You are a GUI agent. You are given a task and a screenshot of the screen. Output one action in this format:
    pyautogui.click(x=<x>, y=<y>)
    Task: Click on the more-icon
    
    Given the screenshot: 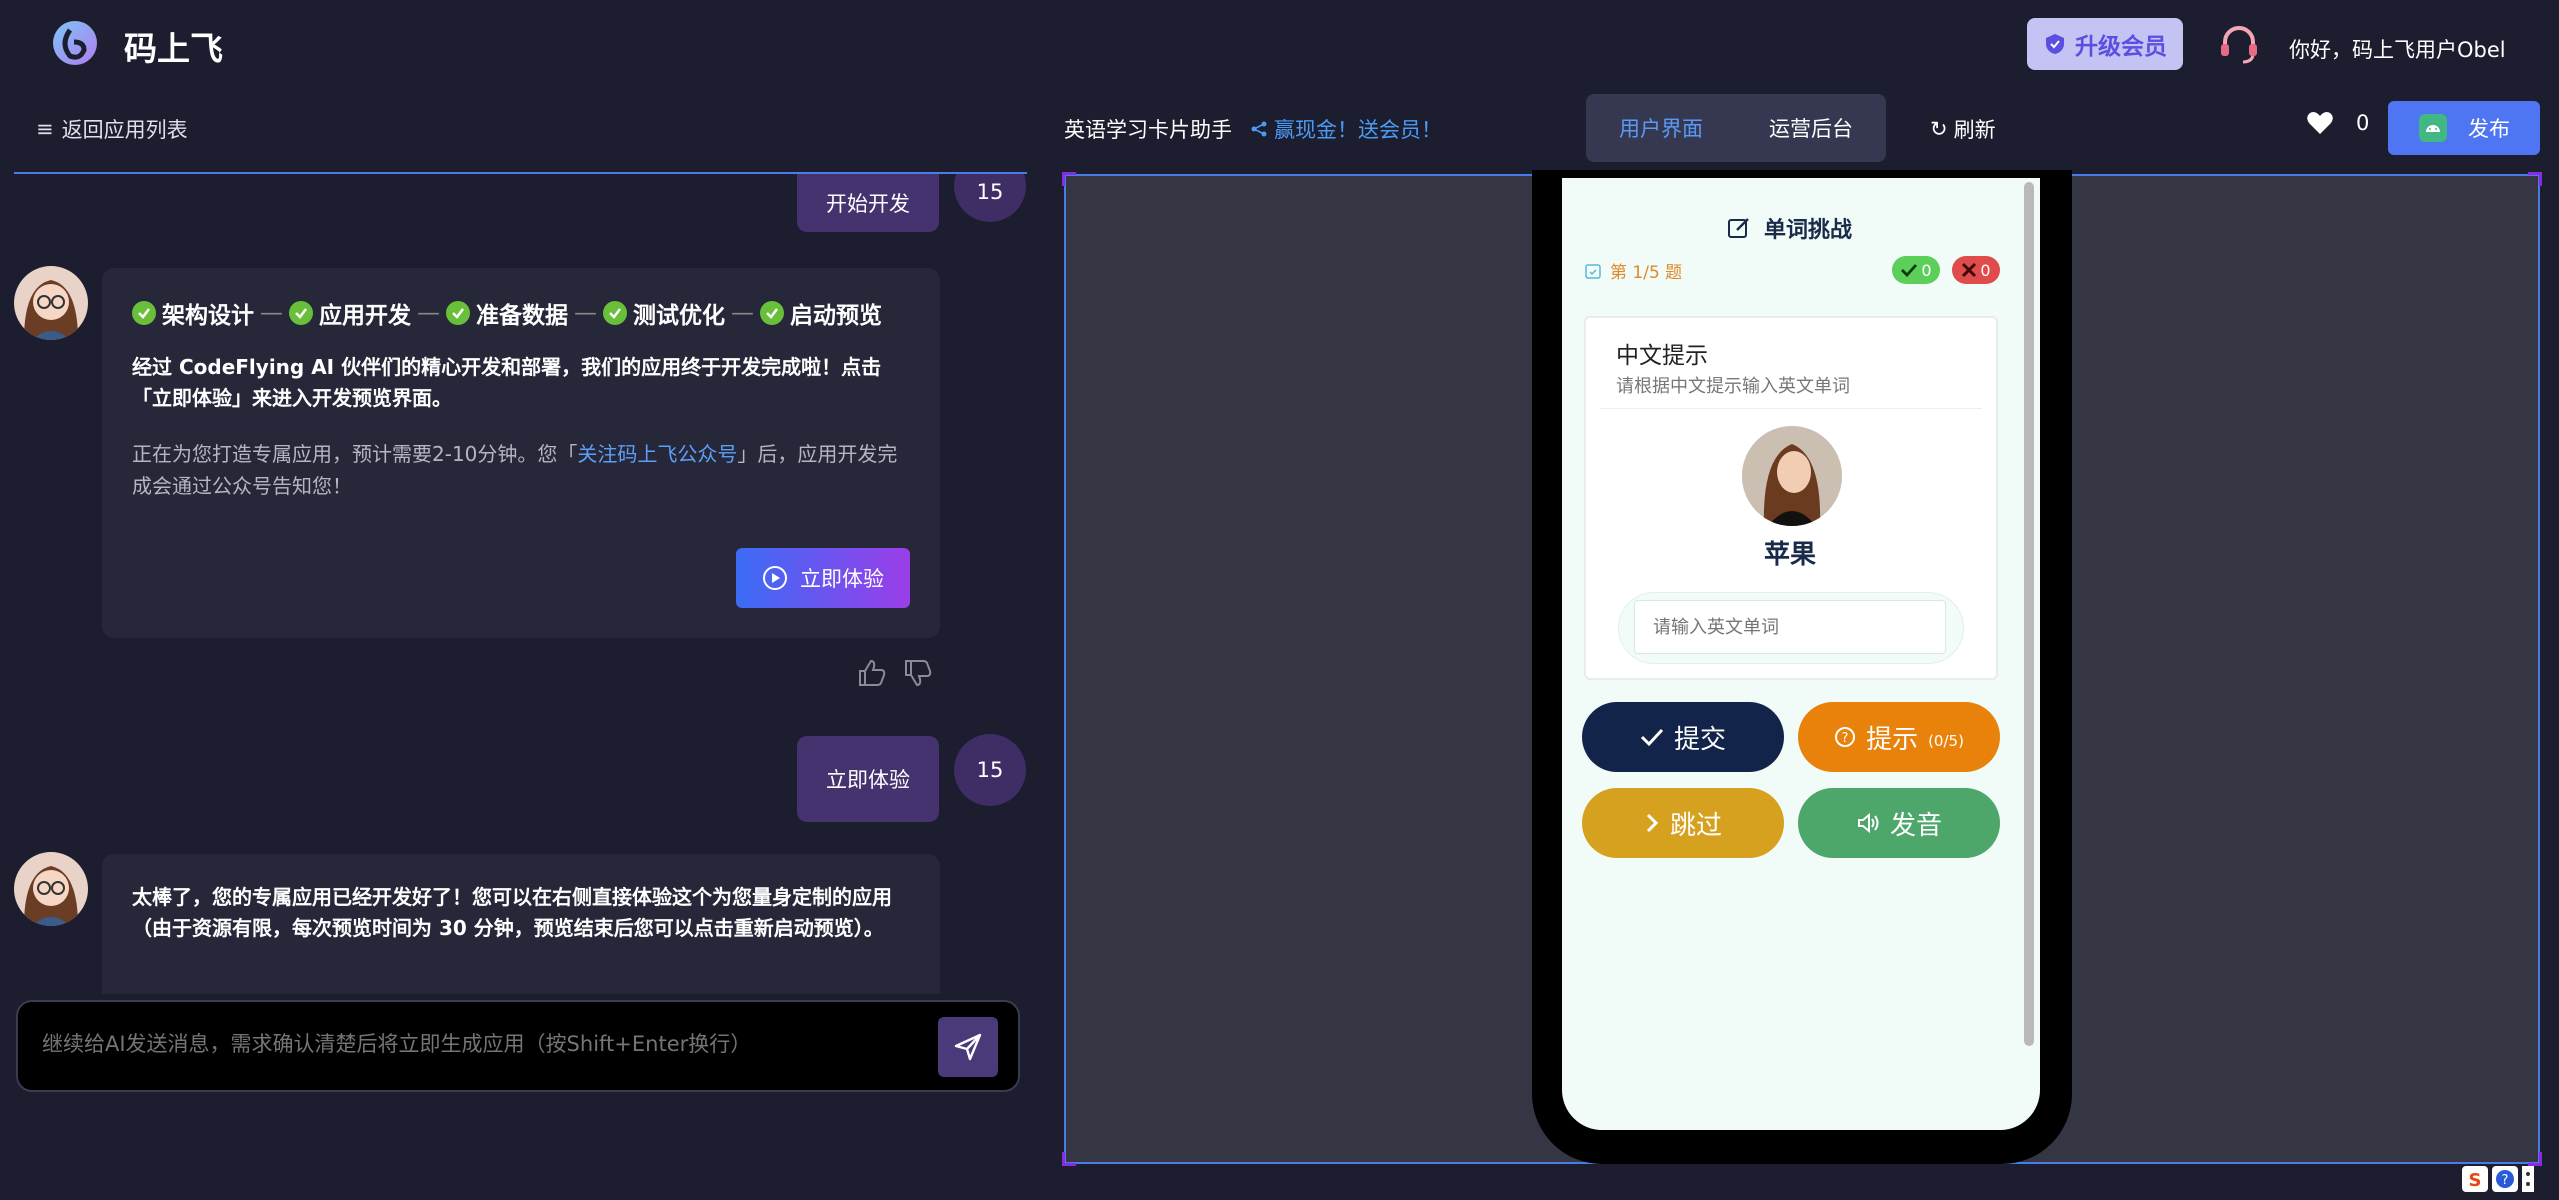 What is the action you would take?
    pyautogui.click(x=2528, y=1179)
    